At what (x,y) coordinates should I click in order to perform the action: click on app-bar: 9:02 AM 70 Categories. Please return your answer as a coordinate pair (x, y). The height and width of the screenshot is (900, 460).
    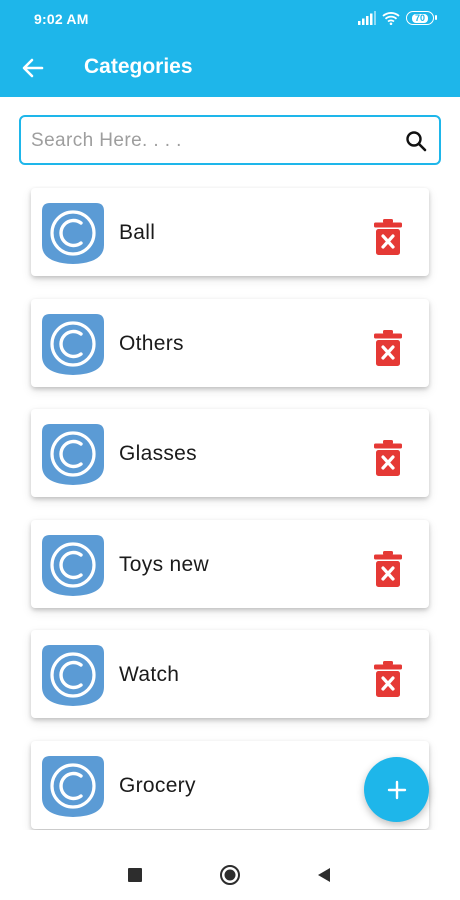
    Looking at the image, I should click on (230, 48).